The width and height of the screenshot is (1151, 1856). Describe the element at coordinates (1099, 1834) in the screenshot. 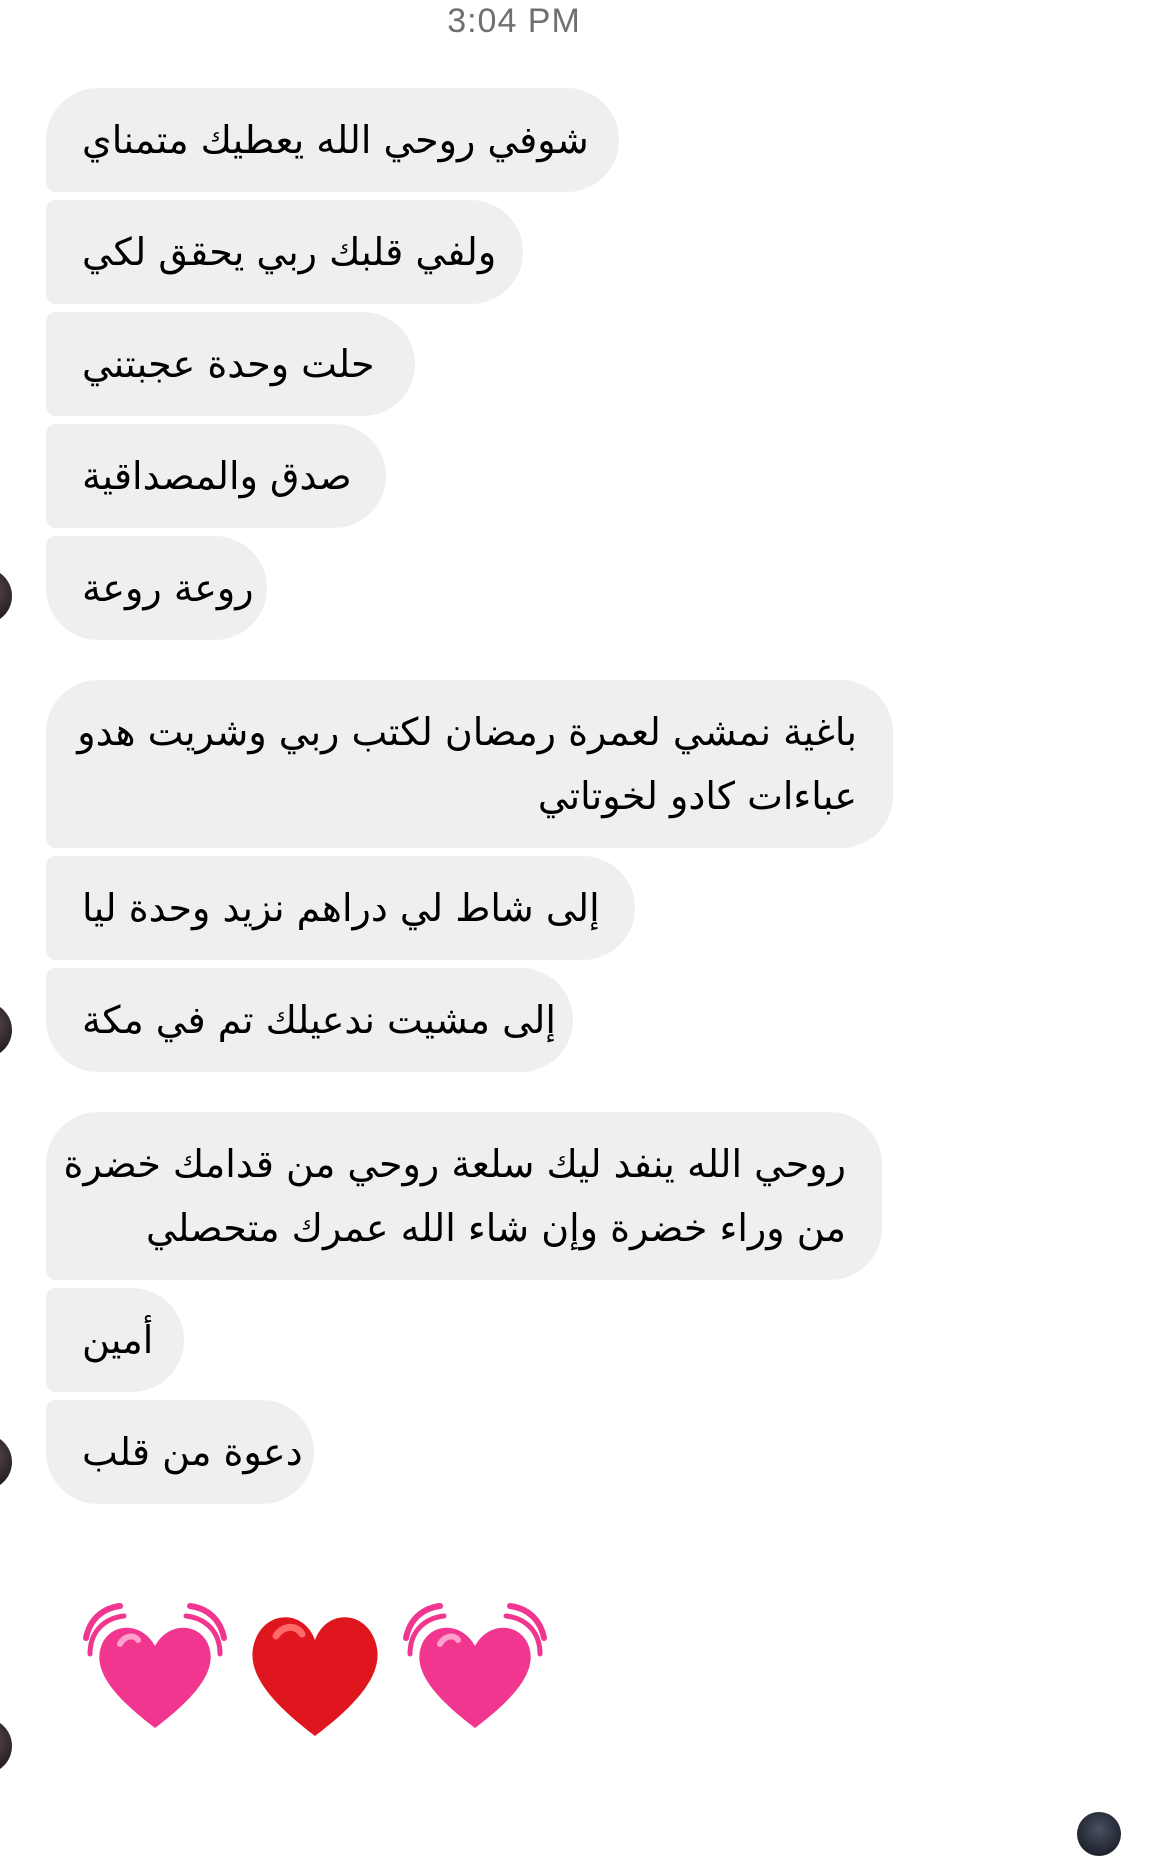

I see `read-receipt-avatar` at that location.